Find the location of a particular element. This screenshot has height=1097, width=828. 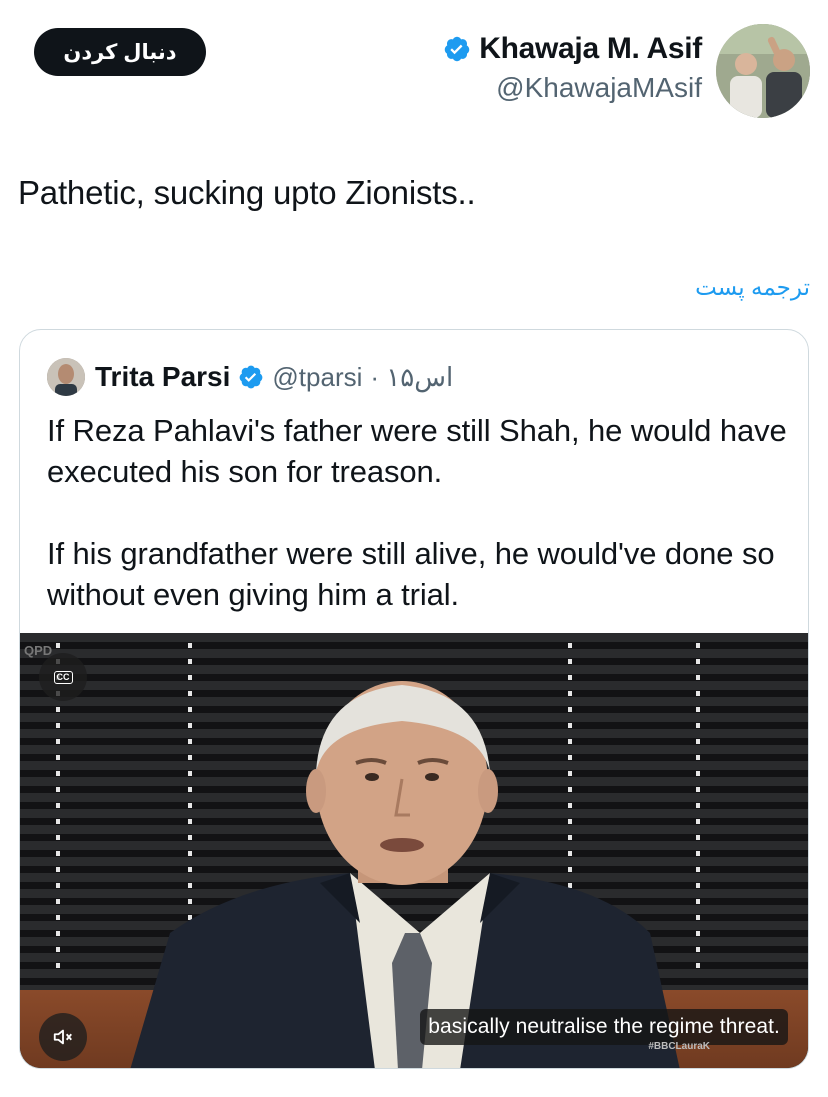

quoted-author-avatar is located at coordinates (66, 377).